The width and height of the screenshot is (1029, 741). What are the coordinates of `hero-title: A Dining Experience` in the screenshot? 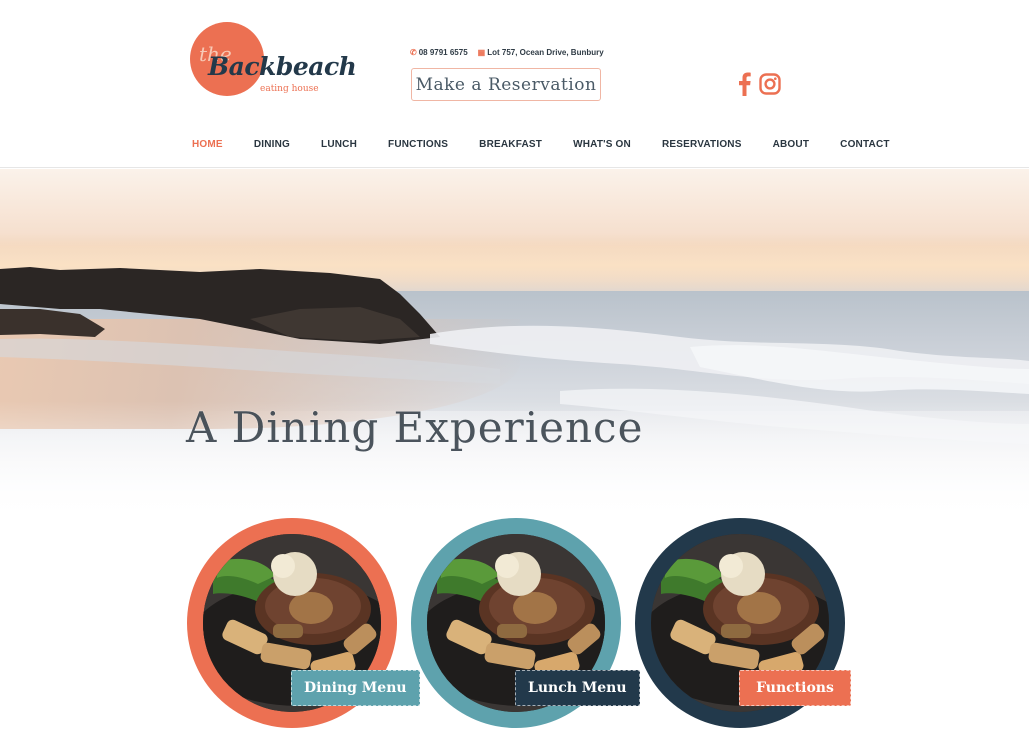 It's located at (415, 427).